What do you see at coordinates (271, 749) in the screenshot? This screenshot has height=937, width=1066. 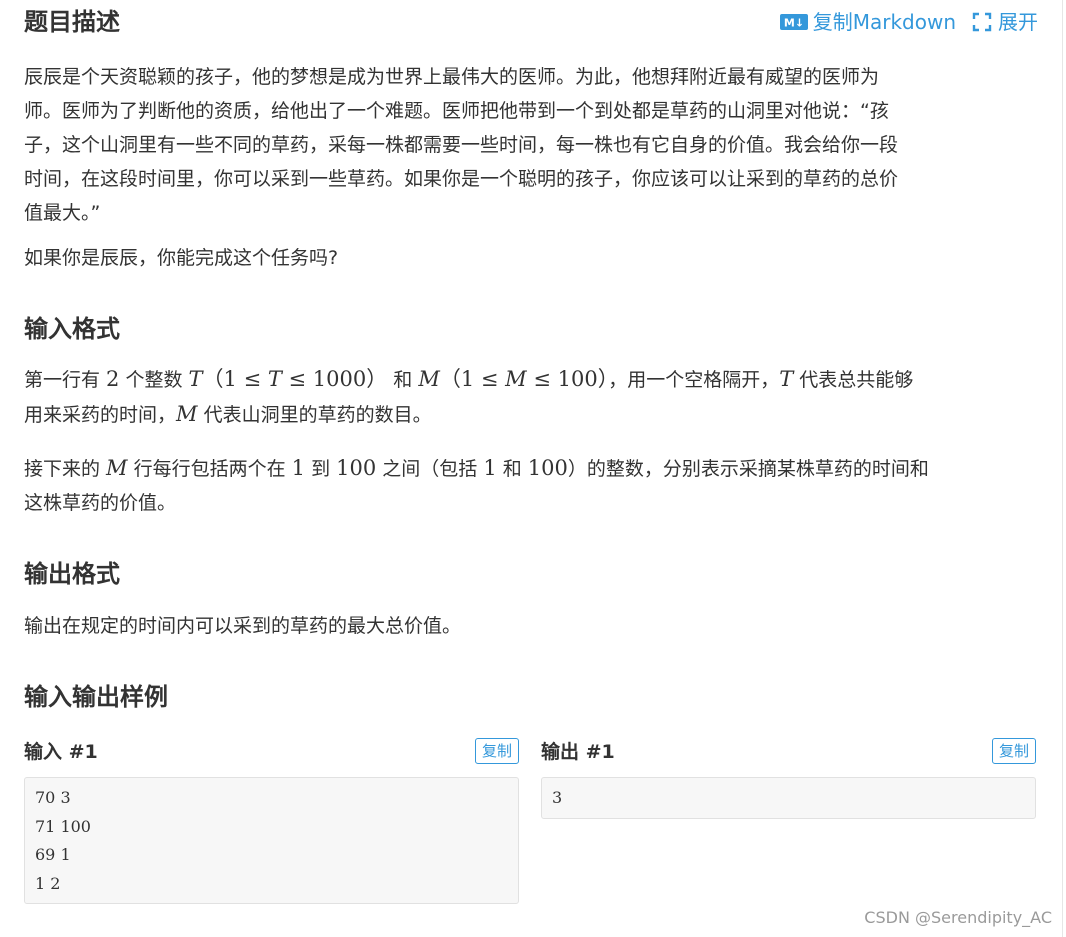 I see `sample-input-header: 输入 #1 复制` at bounding box center [271, 749].